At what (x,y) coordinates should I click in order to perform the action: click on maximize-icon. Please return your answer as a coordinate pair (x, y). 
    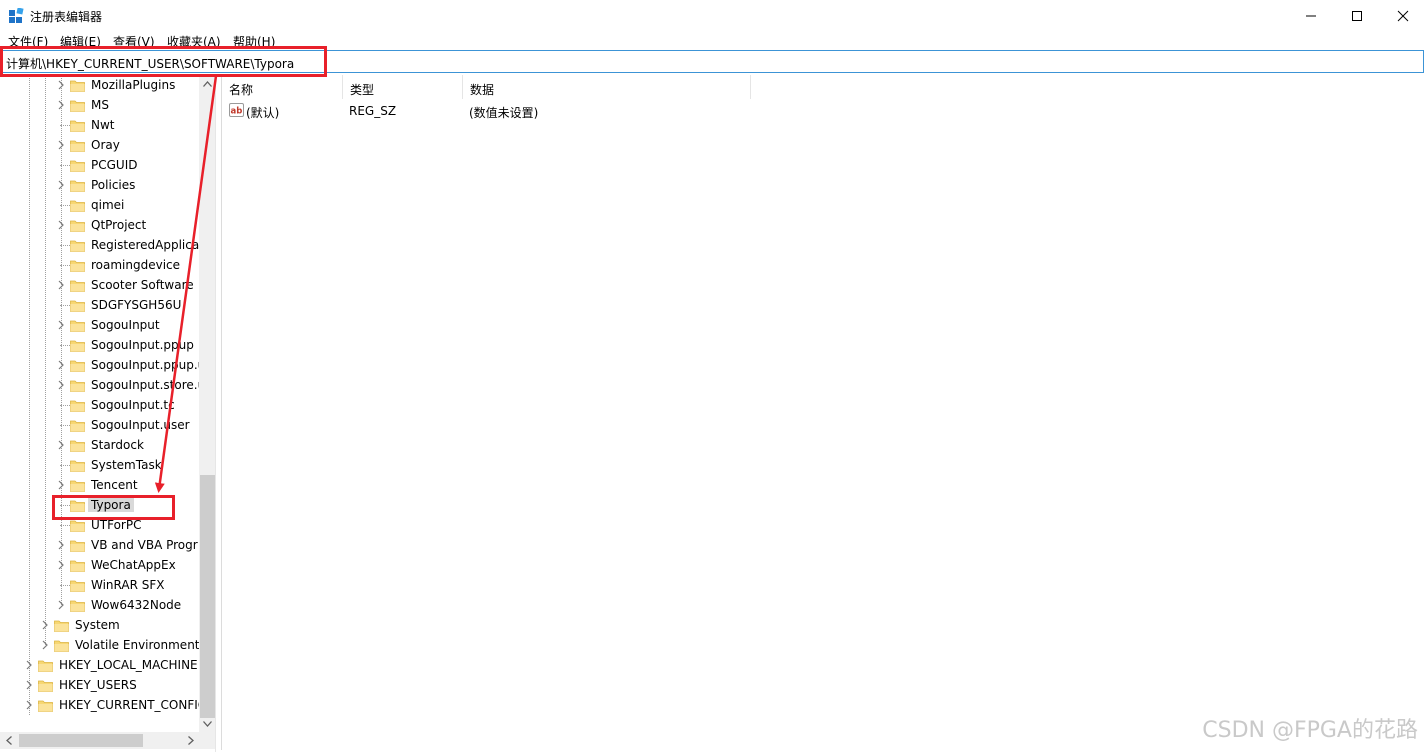
    Looking at the image, I should click on (1357, 15).